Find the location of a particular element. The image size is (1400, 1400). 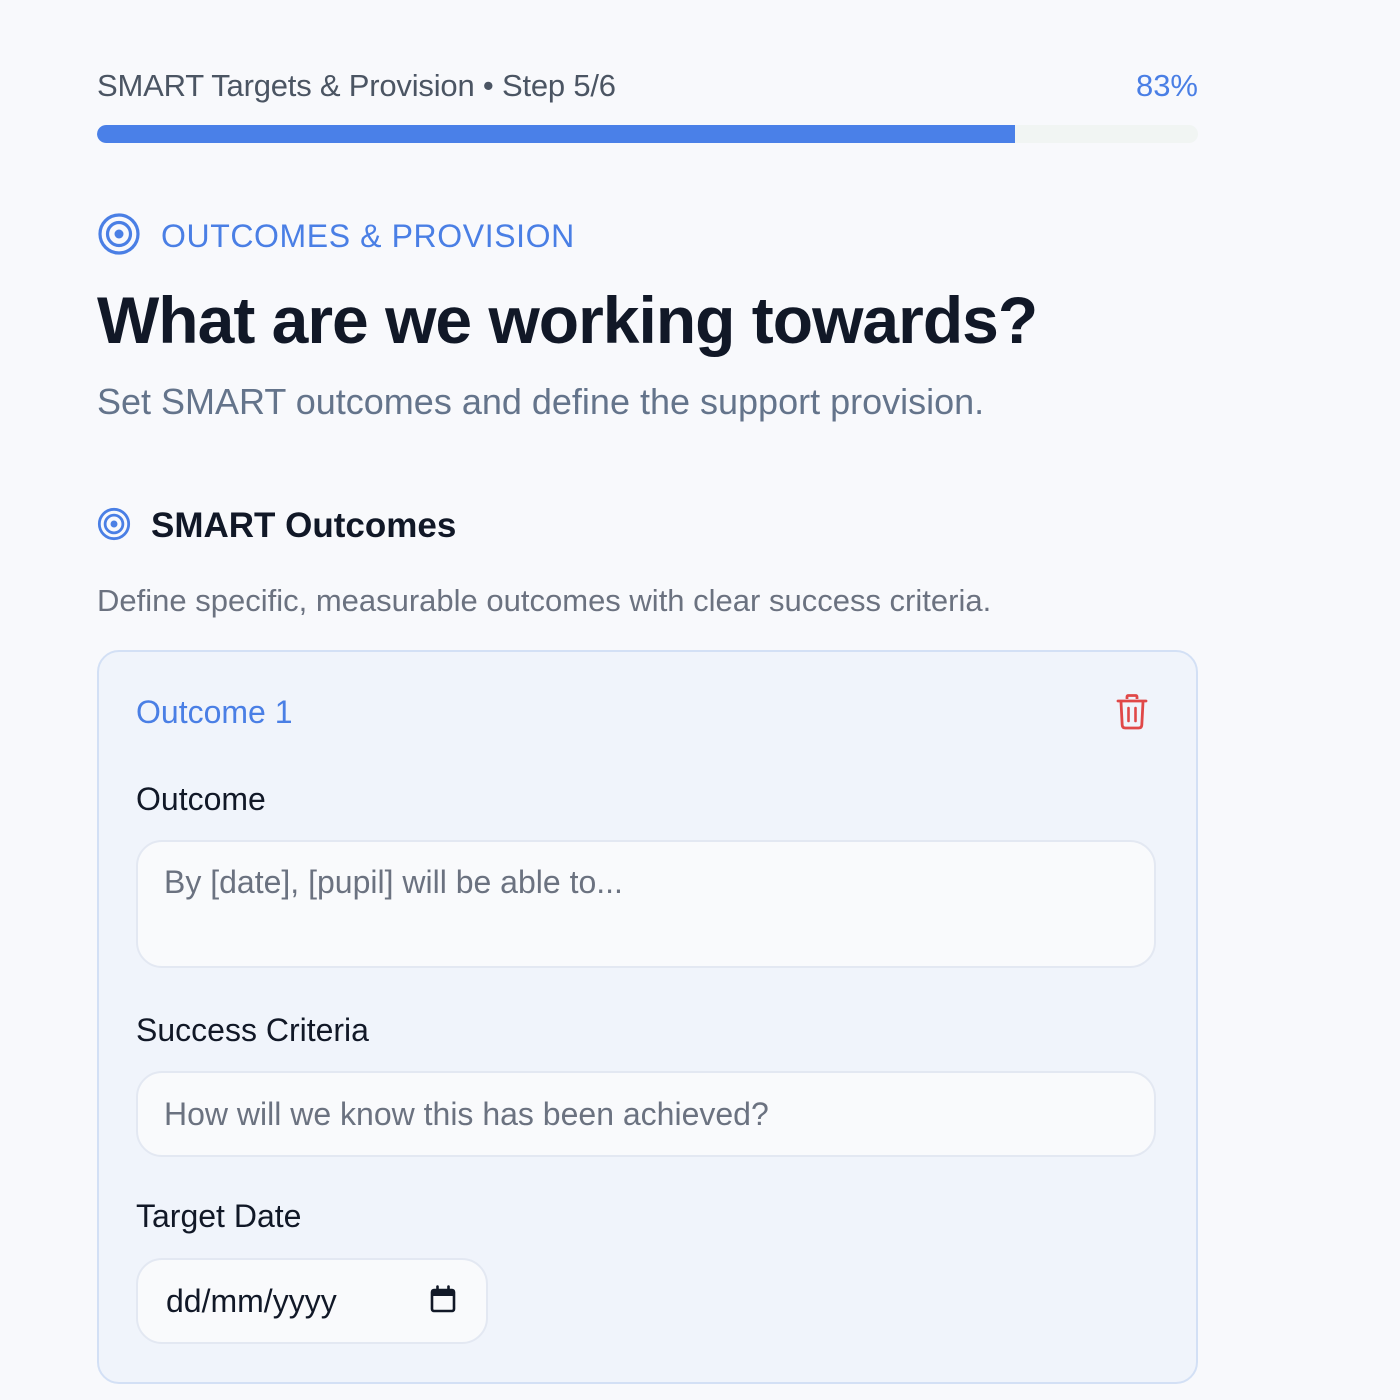

calendar-picker-button is located at coordinates (443, 1301).